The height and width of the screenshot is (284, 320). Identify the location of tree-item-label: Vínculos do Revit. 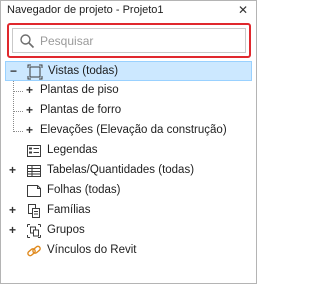
(92, 250).